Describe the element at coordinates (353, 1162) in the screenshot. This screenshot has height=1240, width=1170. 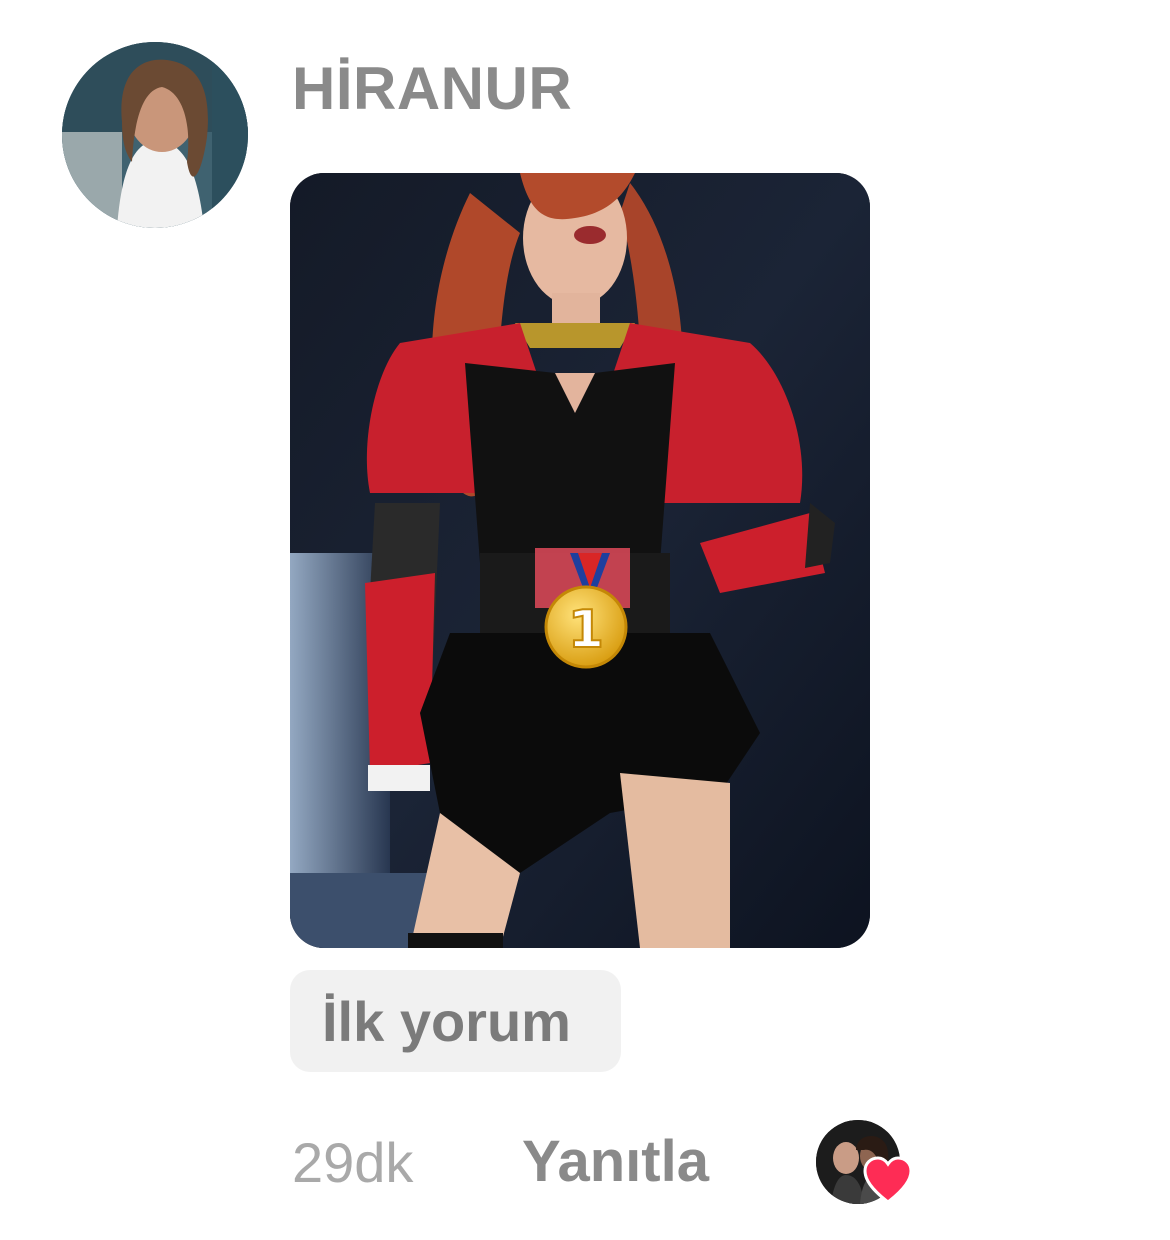
I see `comment-timestamp: 29dk` at that location.